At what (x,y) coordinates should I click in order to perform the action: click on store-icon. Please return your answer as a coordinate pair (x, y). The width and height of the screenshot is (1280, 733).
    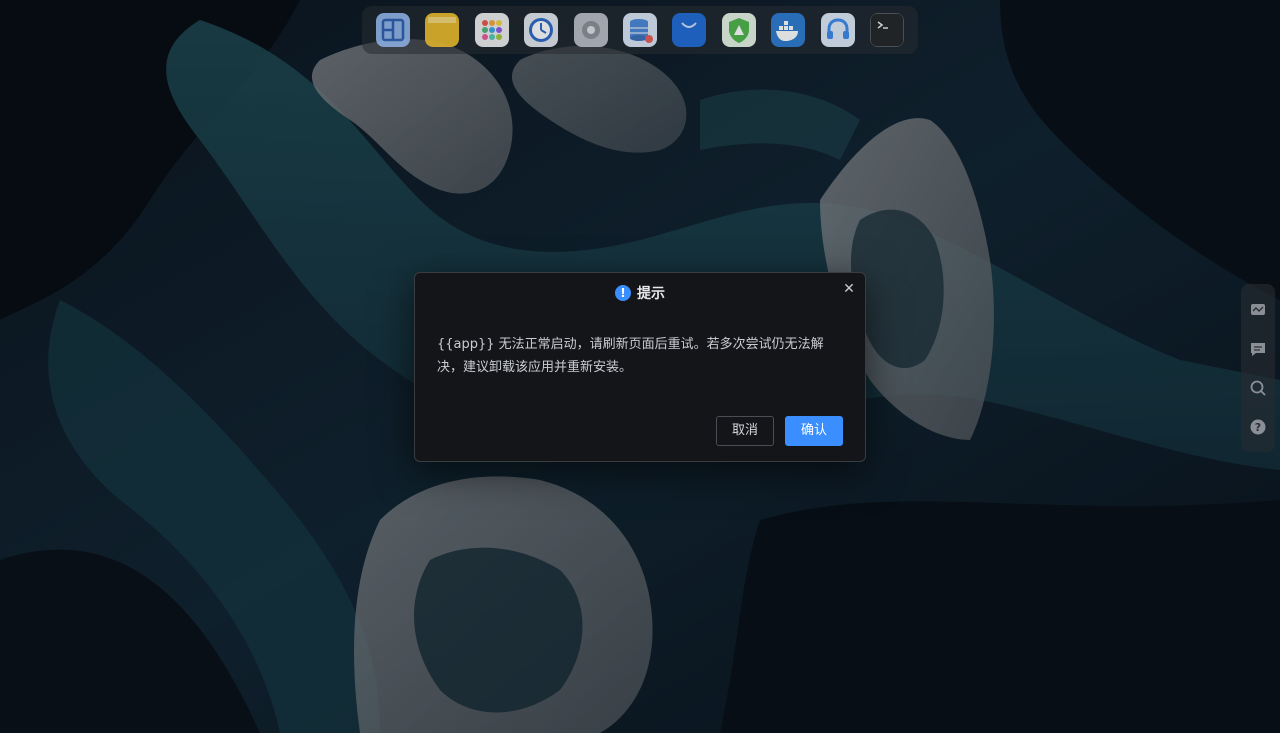
    Looking at the image, I should click on (689, 30).